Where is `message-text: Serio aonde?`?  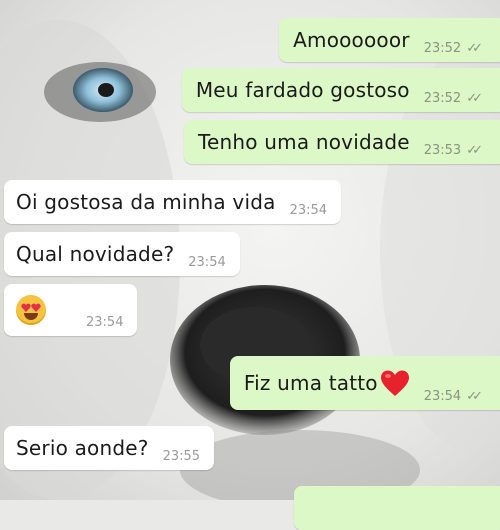
message-text: Serio aonde? is located at coordinates (82, 448).